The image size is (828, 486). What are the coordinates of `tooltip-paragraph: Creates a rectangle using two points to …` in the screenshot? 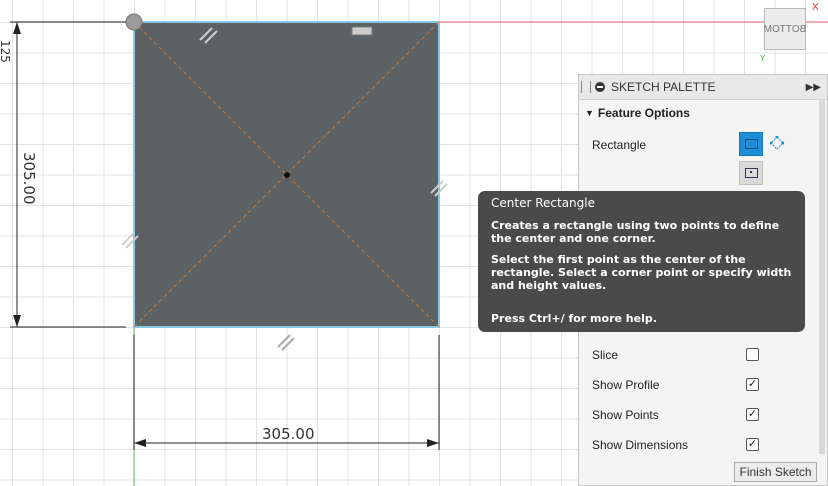 It's located at (635, 232).